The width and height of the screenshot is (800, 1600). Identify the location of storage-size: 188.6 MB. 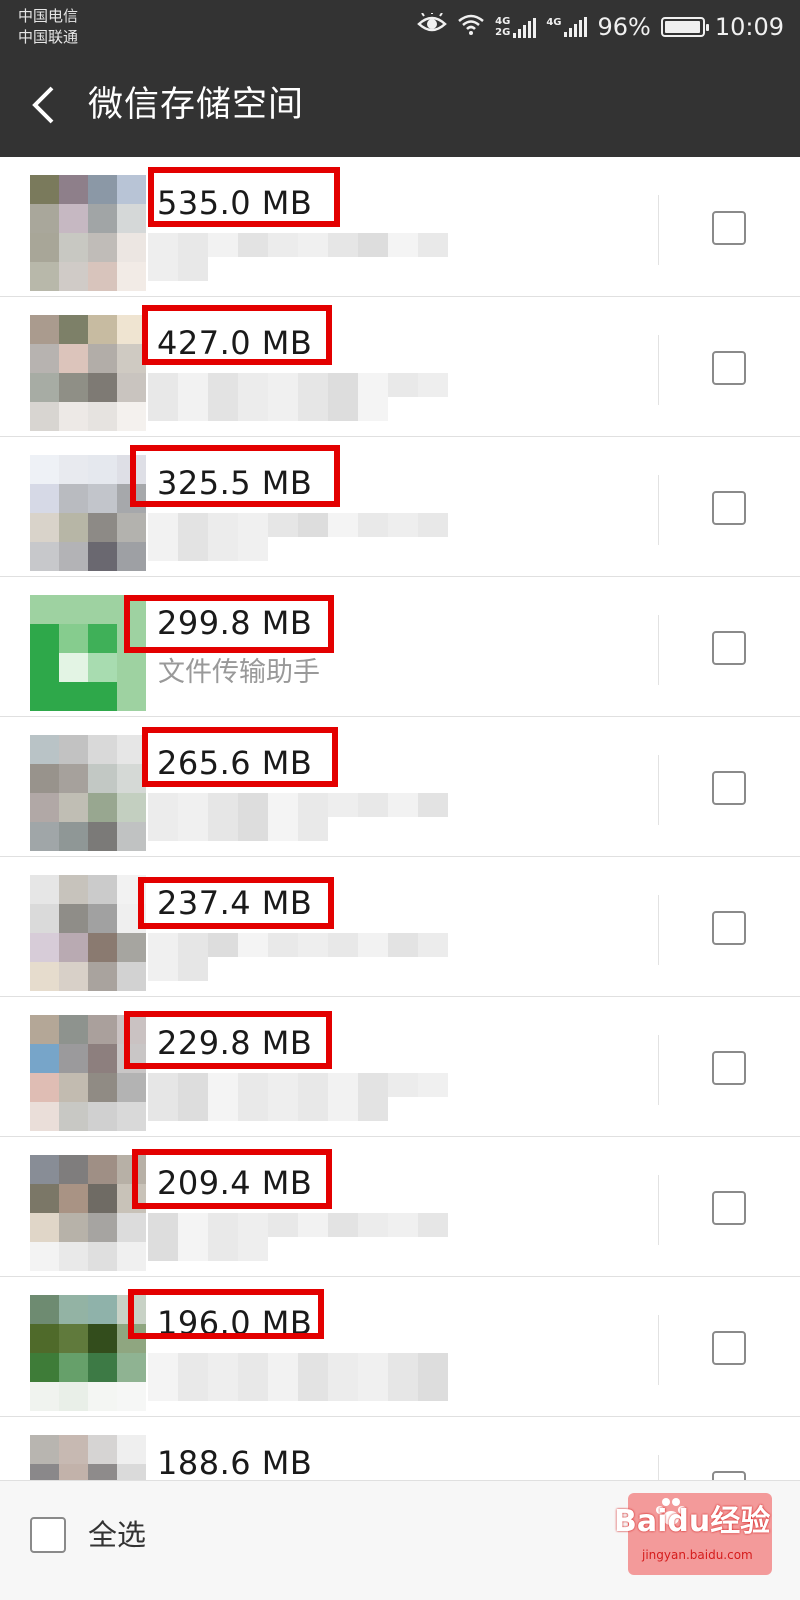
(235, 1462).